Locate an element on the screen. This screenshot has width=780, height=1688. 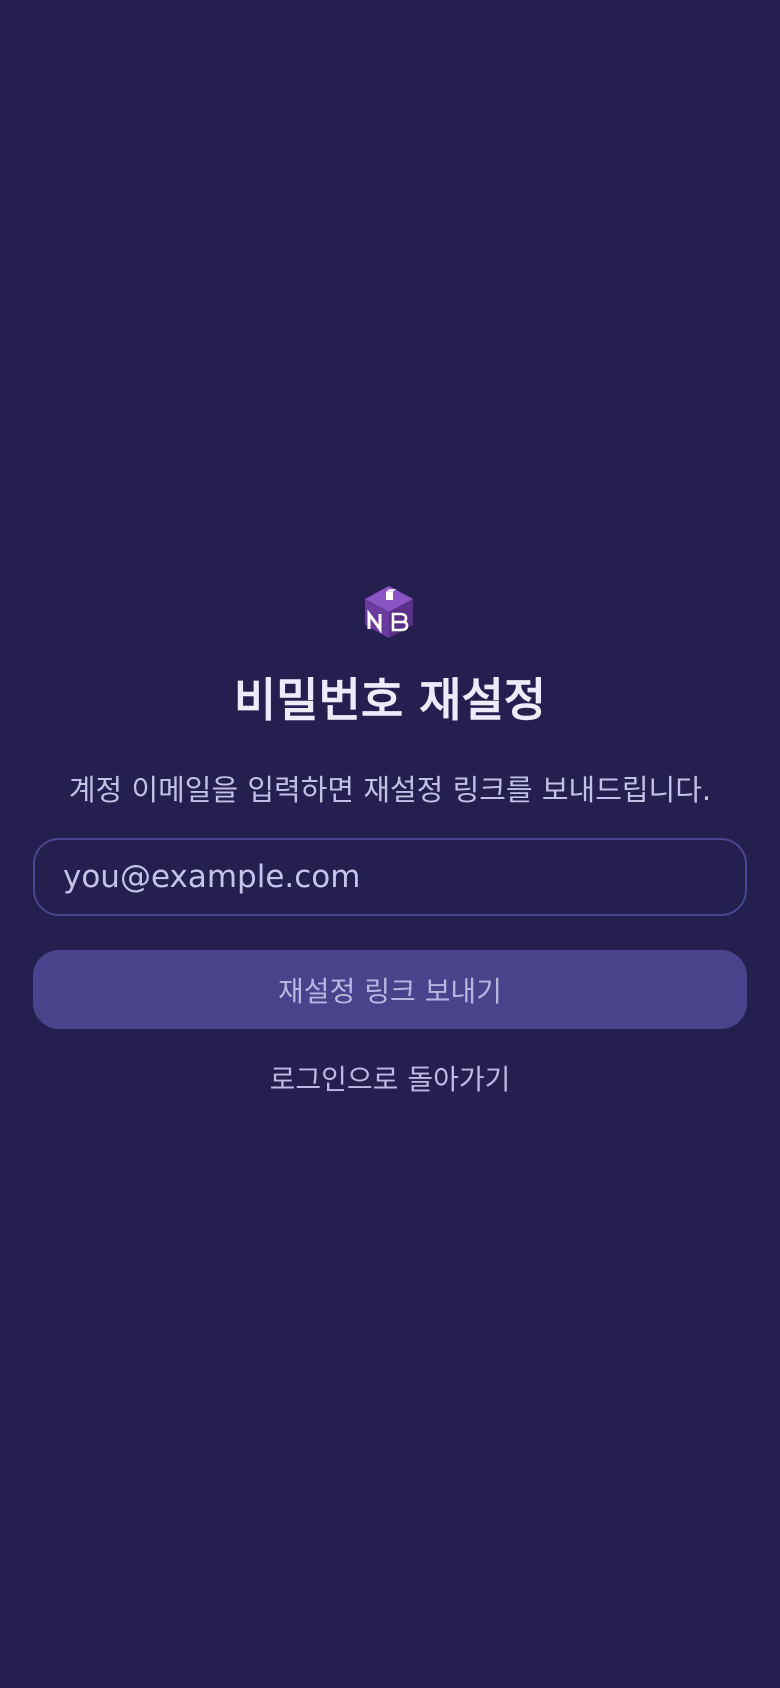
instruction-text: 계정 이메일을 입력하면 재설정 링크를 보내드립니다. is located at coordinates (390, 790).